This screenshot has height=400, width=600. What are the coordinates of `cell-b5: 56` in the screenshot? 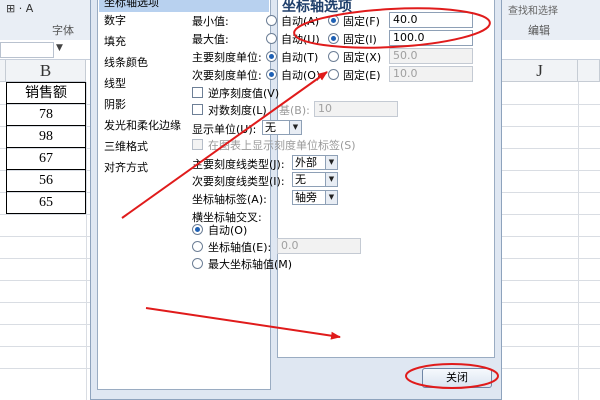 It's located at (46, 181).